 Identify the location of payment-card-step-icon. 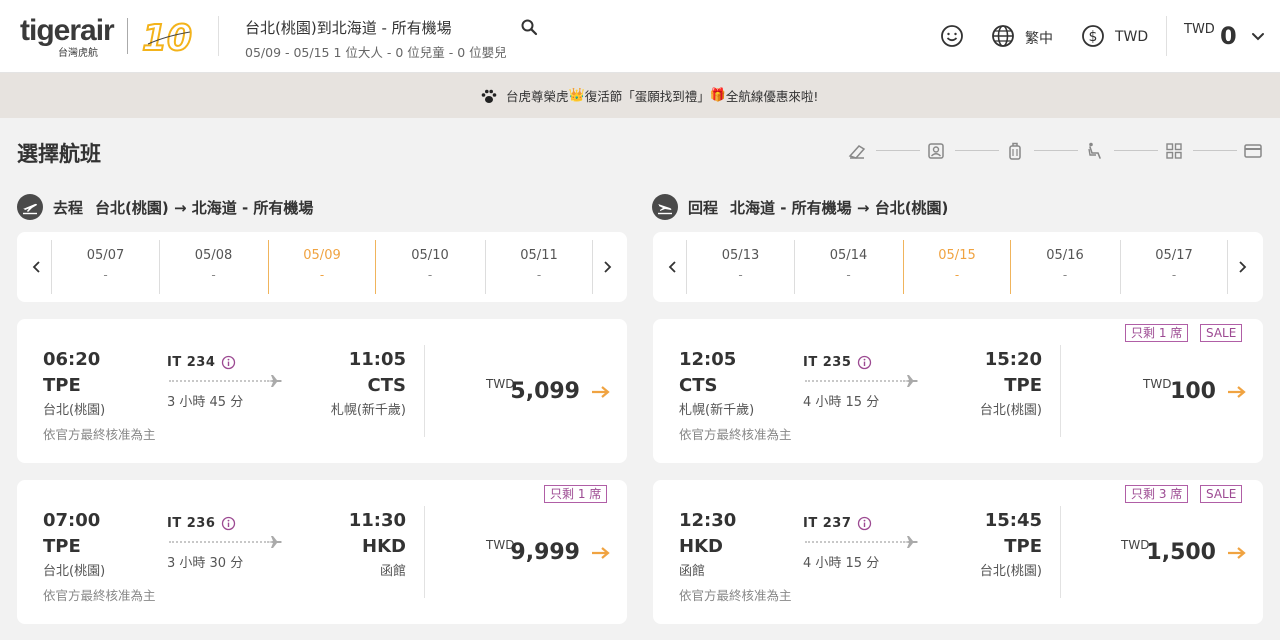
(1253, 151).